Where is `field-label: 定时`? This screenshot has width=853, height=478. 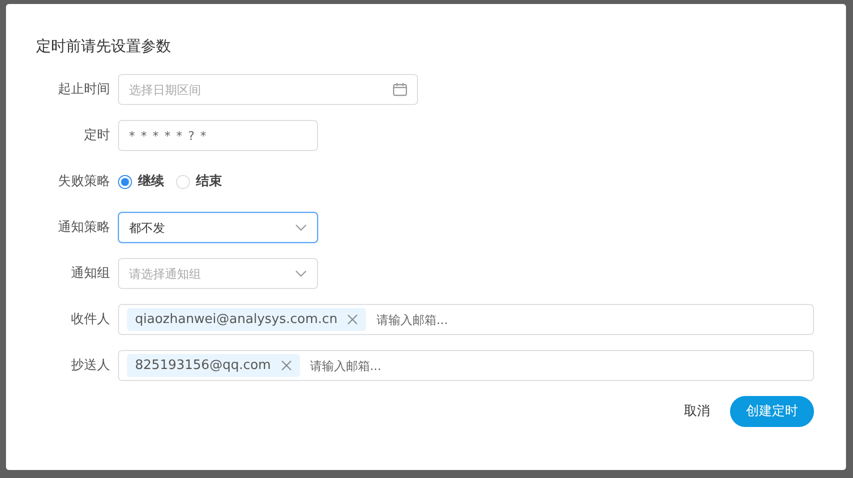
field-label: 定时 is located at coordinates (97, 135).